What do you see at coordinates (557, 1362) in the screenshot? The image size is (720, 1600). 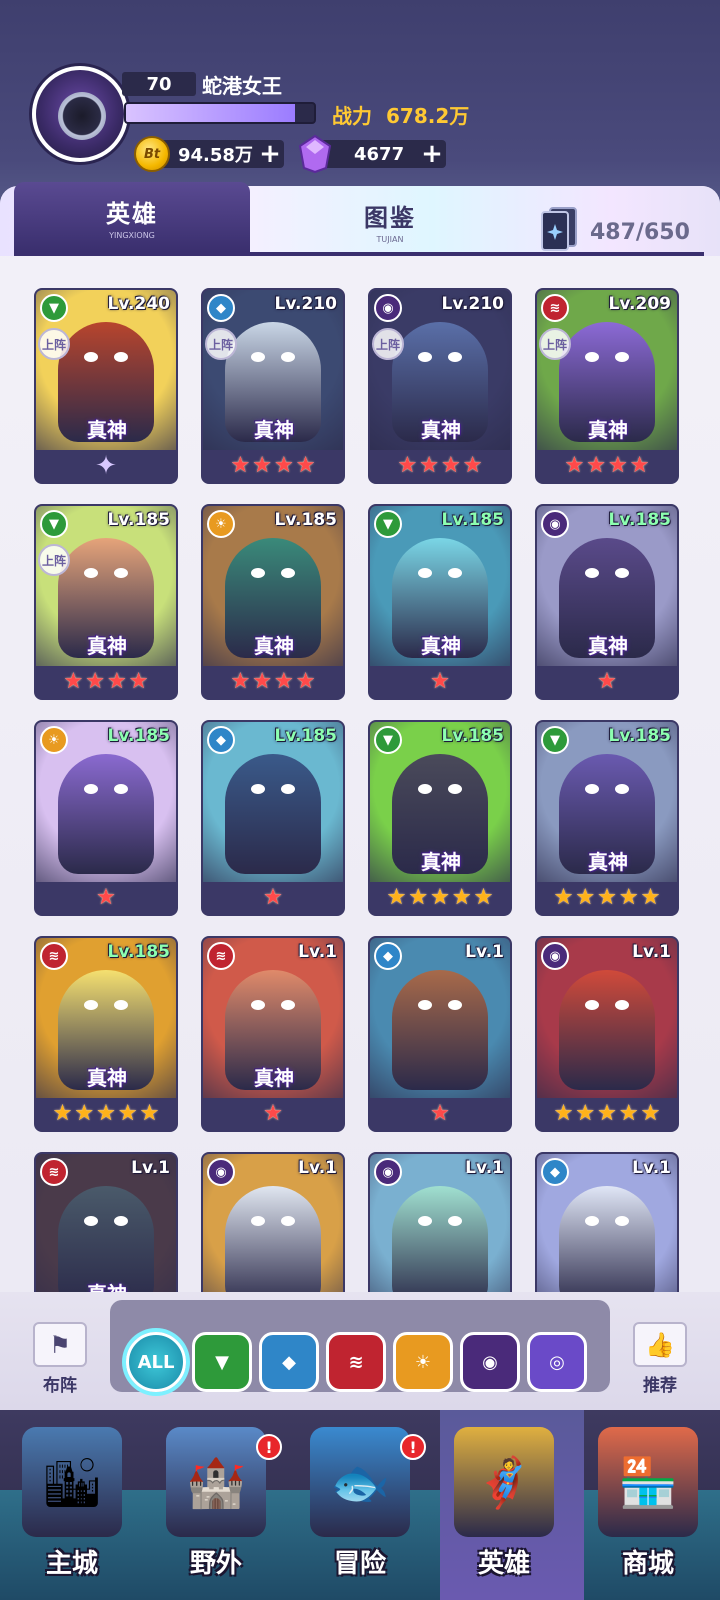 I see `filter-arcane-element-button: ◎` at bounding box center [557, 1362].